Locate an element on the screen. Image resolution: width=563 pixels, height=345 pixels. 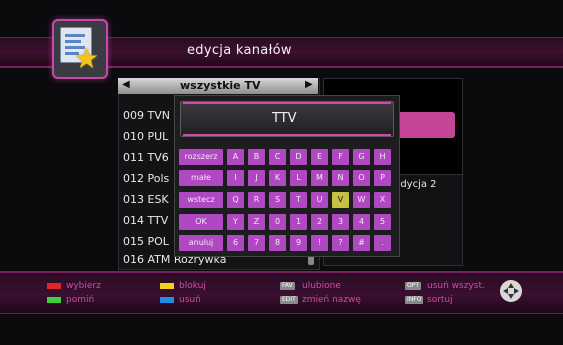
keyboard-function-key: wstecz is located at coordinates (201, 200).